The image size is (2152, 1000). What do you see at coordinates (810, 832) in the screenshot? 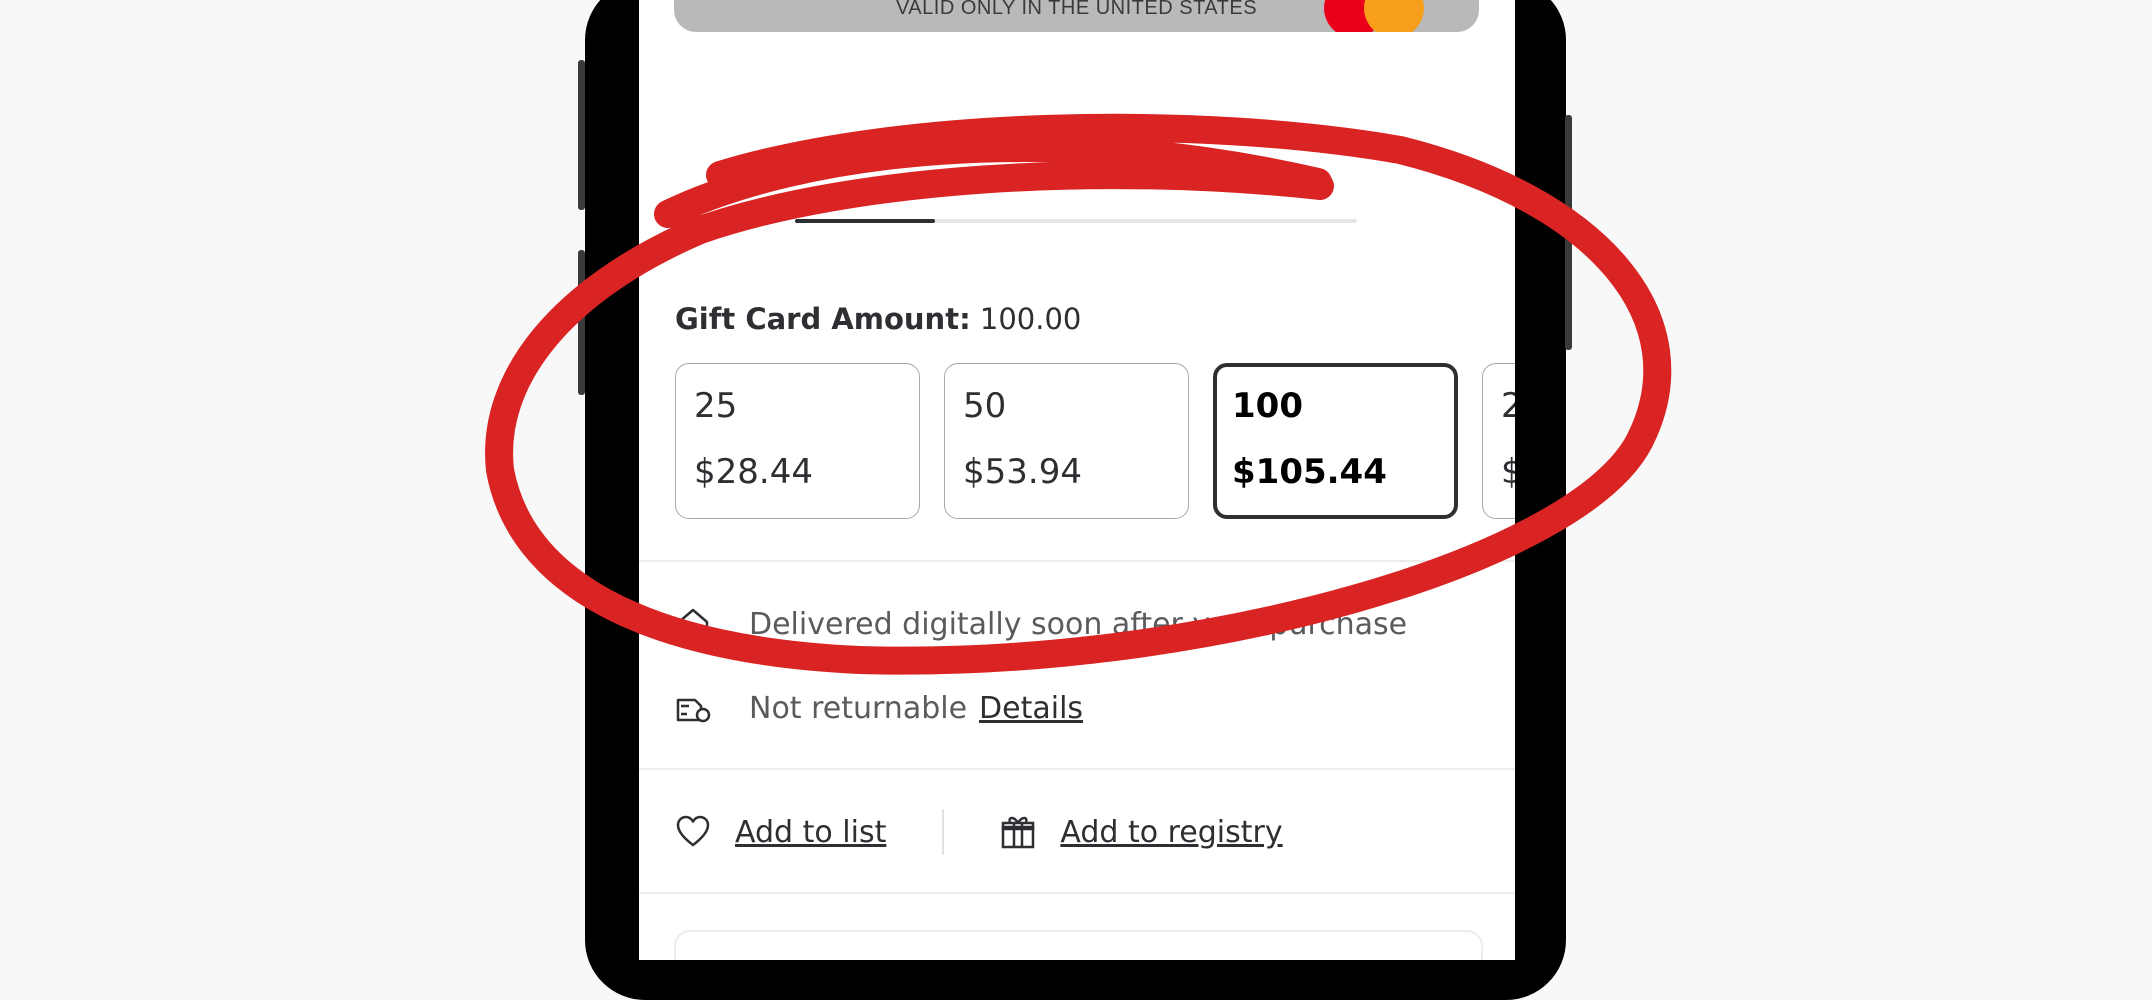
I see `add-to-list-link: Add to list` at bounding box center [810, 832].